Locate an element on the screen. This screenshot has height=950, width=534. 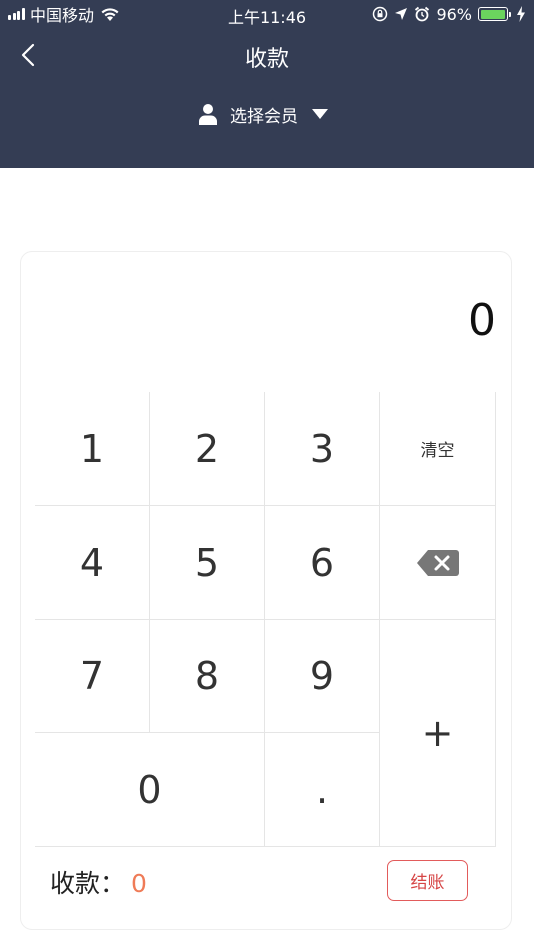
key-5: 5 is located at coordinates (207, 563).